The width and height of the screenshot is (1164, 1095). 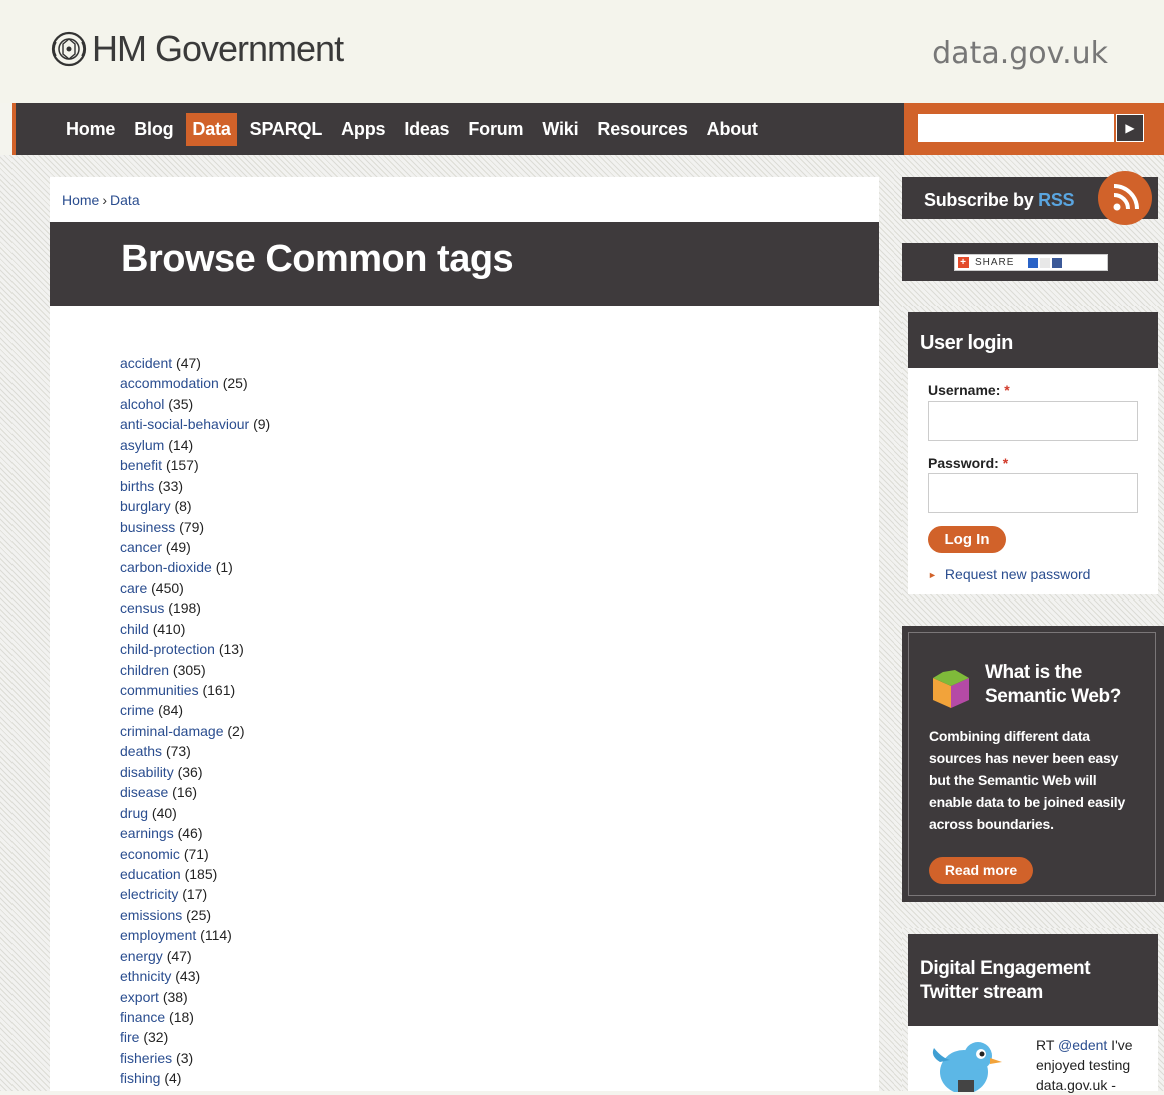 What do you see at coordinates (951, 689) in the screenshot?
I see `semantic-cube-icon` at bounding box center [951, 689].